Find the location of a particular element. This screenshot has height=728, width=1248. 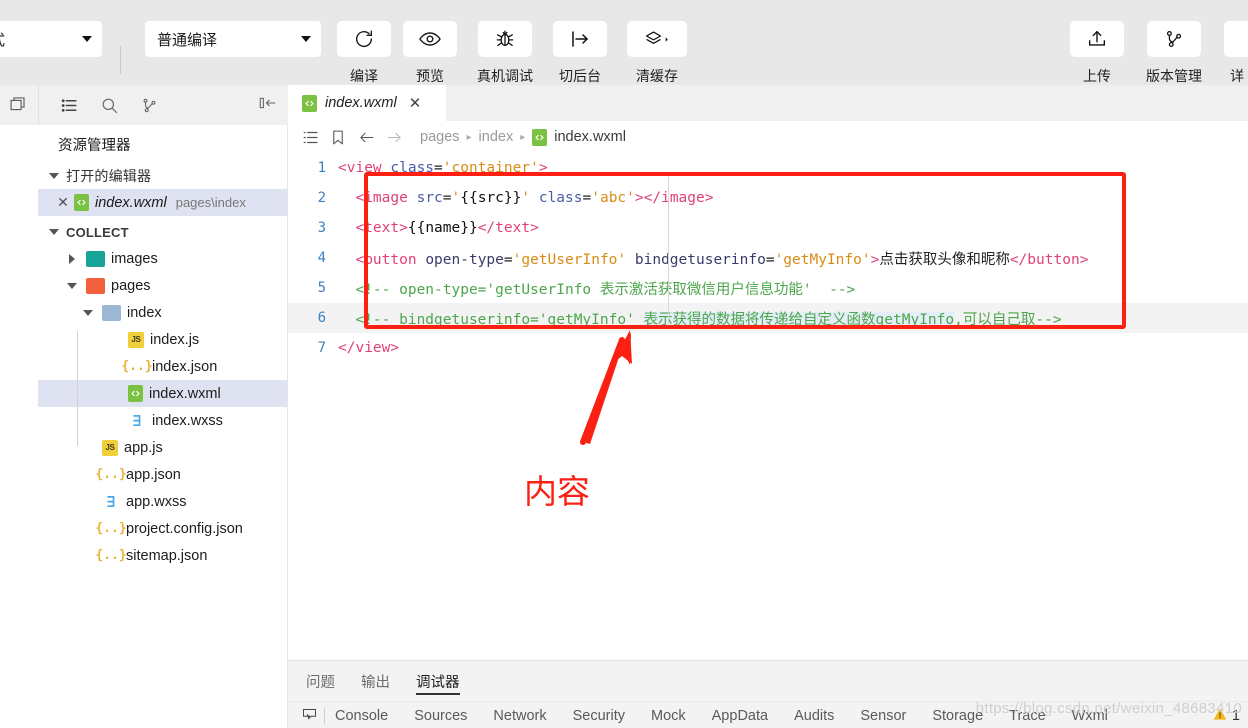

breadcrumb-crumb-pages: pages is located at coordinates (440, 137).